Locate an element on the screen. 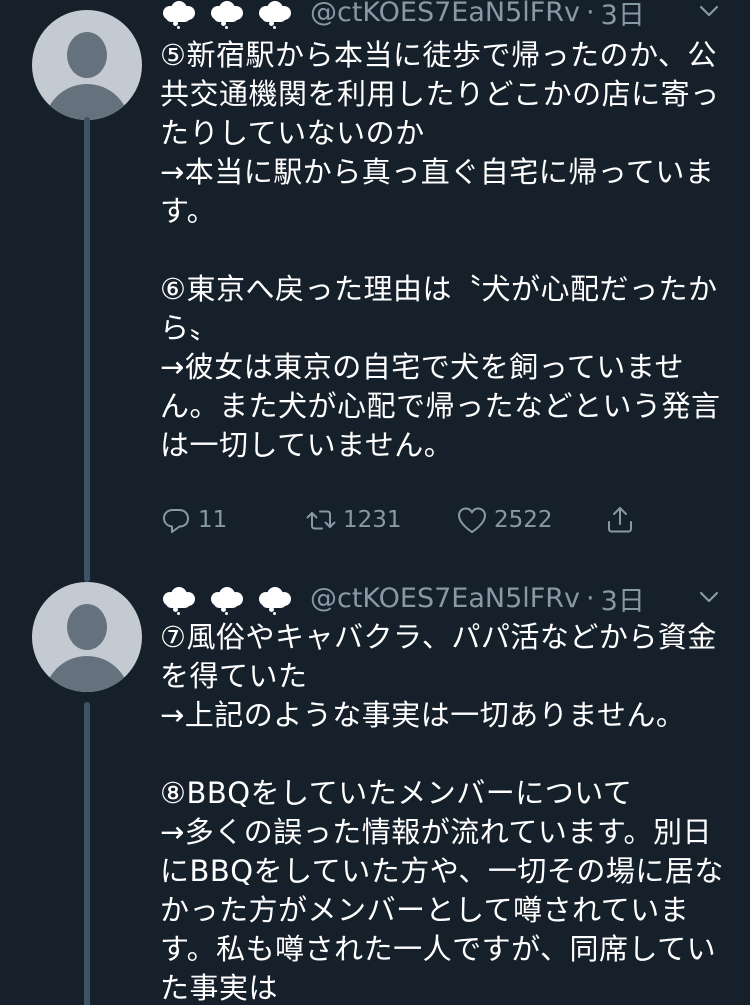 The height and width of the screenshot is (1005, 750). tweet-actions: 11 1231 2522 is located at coordinates (440, 522).